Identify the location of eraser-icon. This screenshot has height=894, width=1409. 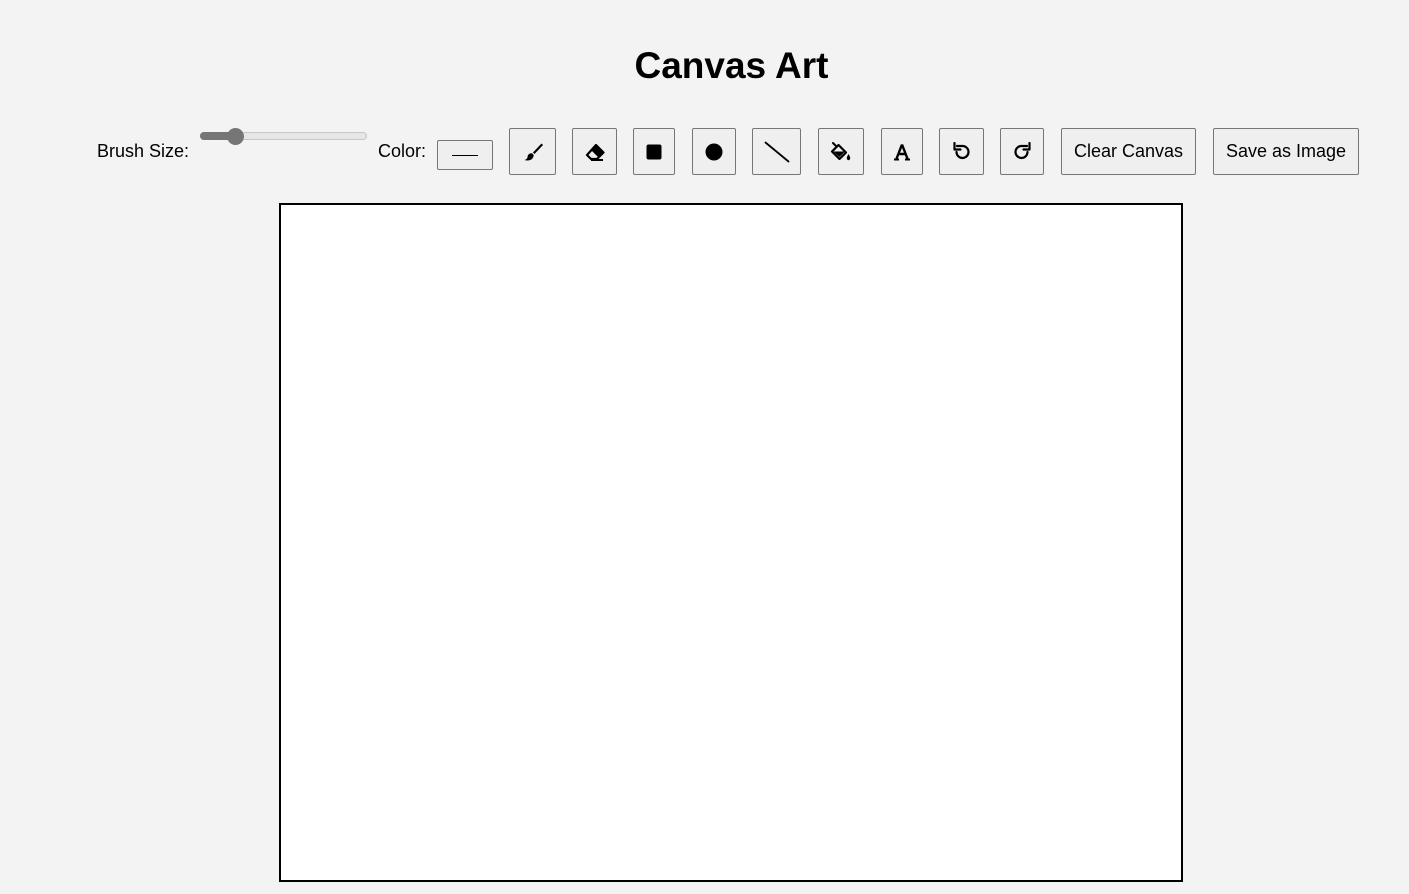
(595, 152).